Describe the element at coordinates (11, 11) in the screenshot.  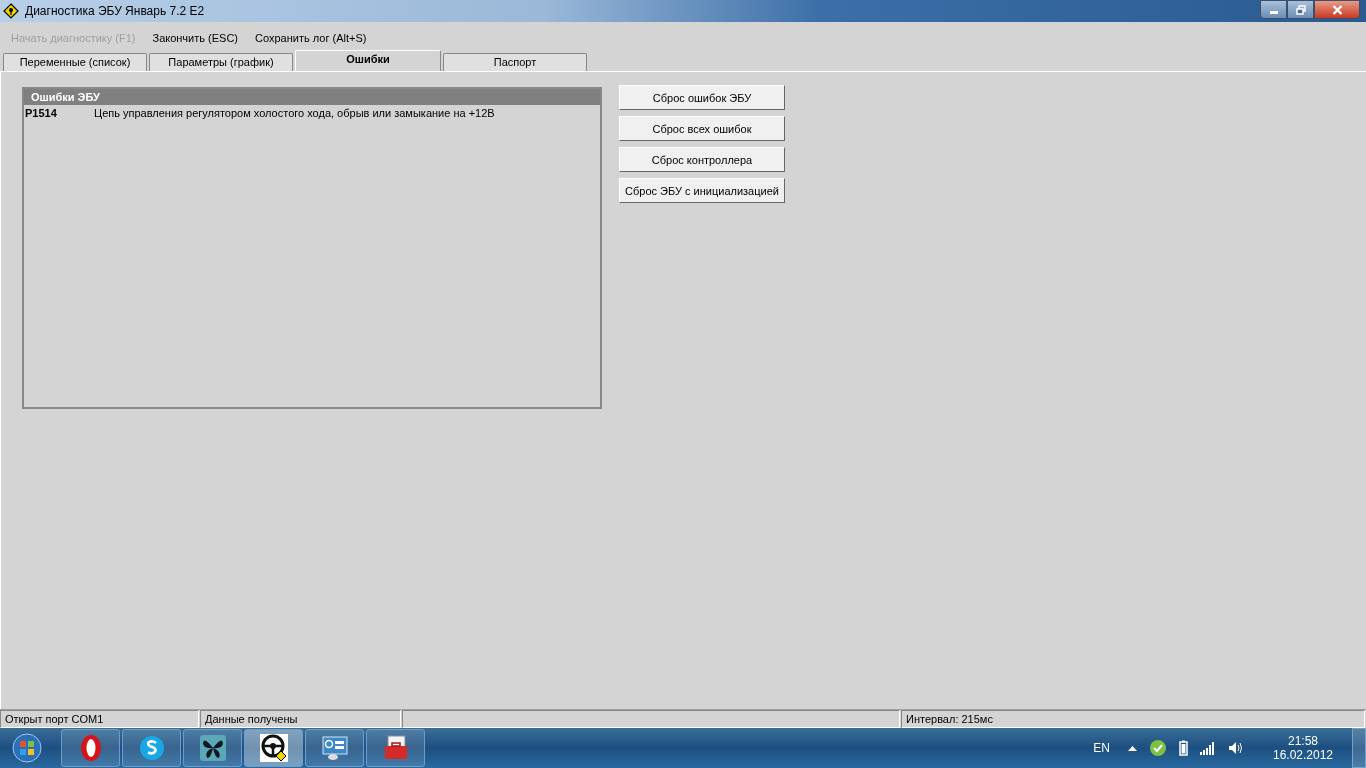
I see `app-icon` at that location.